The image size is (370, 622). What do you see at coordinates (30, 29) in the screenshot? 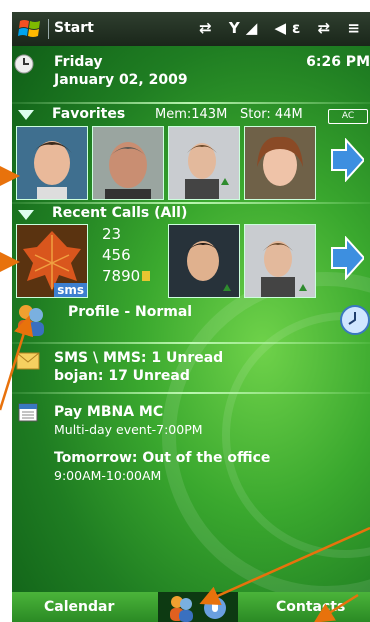
I see `windows-start-icon` at bounding box center [30, 29].